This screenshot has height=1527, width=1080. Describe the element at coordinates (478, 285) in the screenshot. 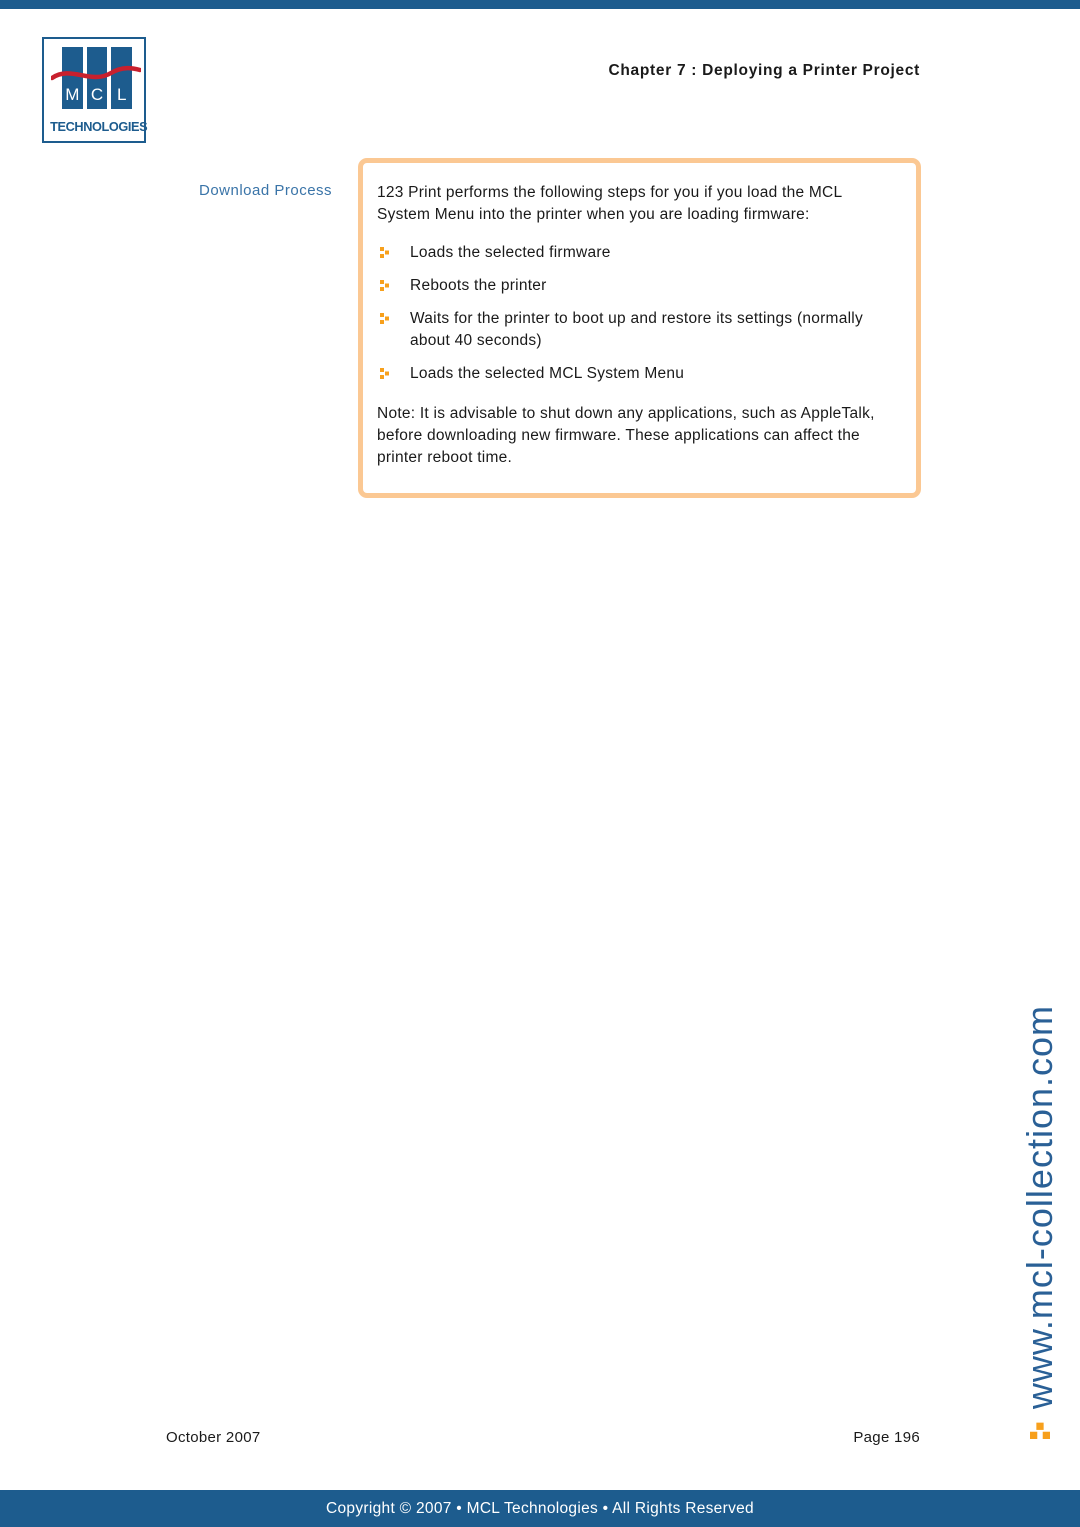

I see `list-item-label: Reboots the printer` at that location.